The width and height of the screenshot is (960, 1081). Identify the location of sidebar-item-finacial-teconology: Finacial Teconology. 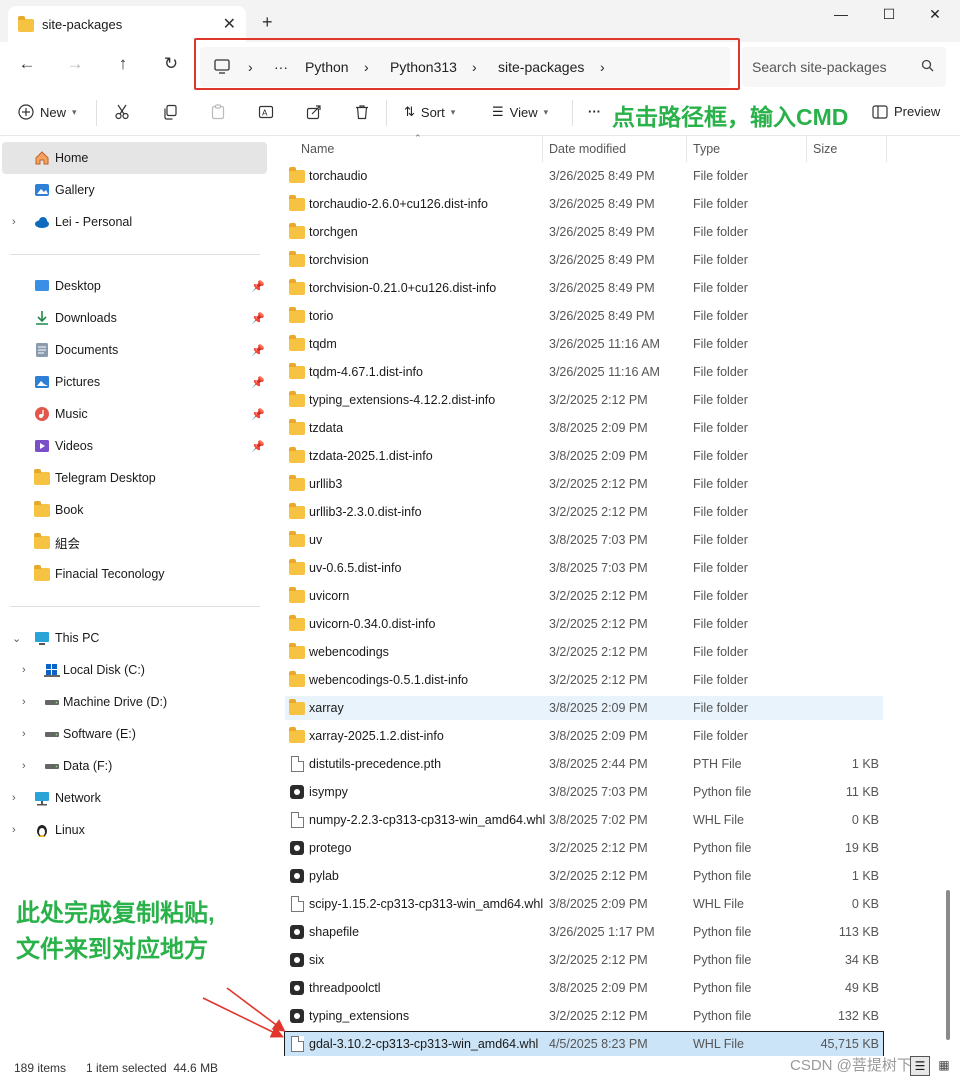
(134, 574).